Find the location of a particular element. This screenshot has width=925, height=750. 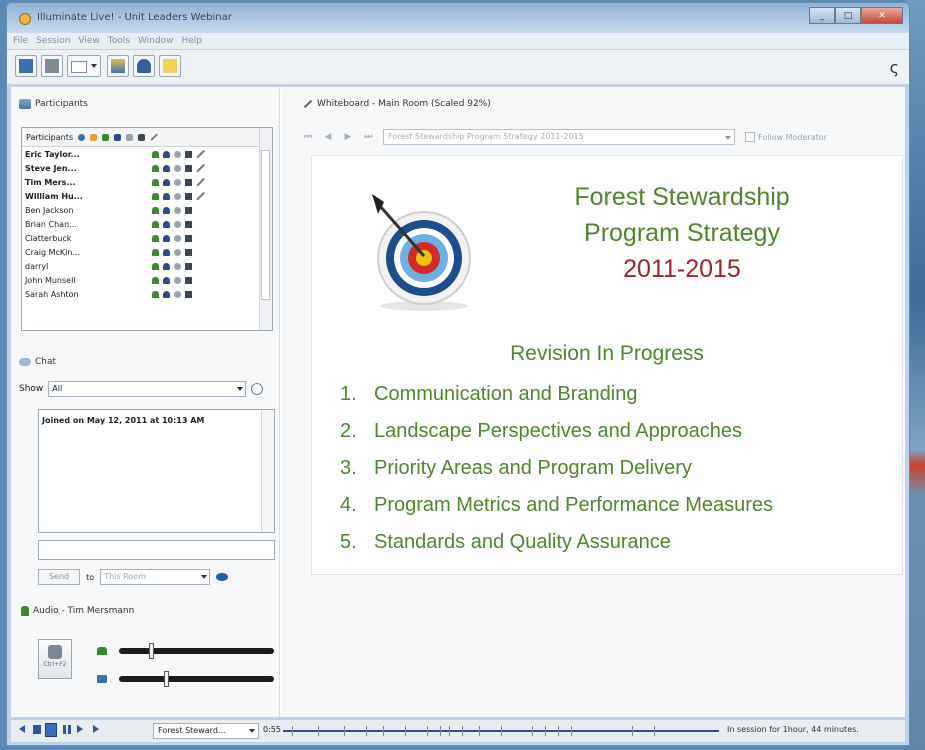

chat-filter-select: All is located at coordinates (147, 389).